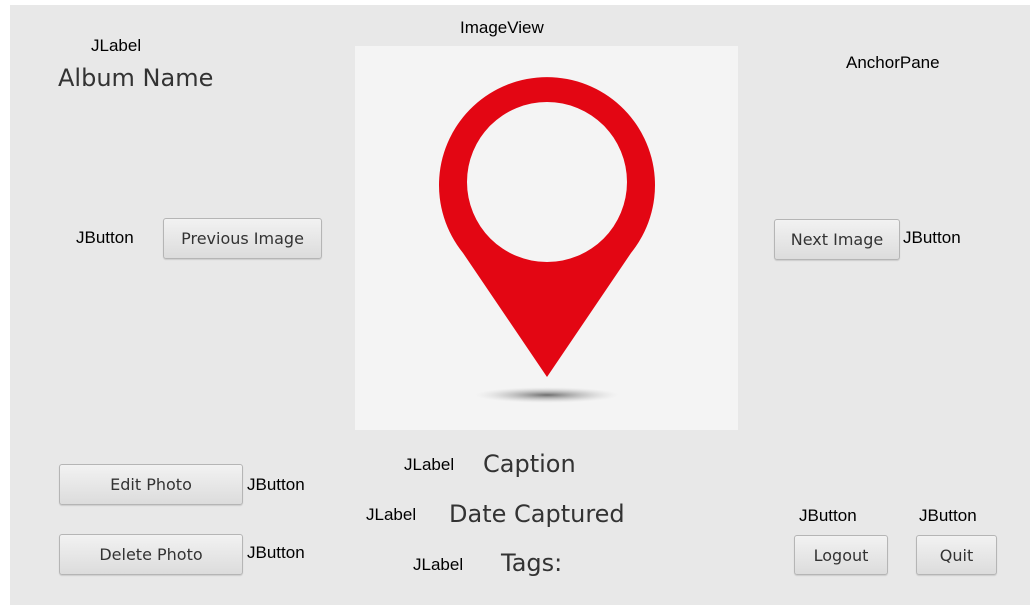  Describe the element at coordinates (837, 239) in the screenshot. I see `next-image-button: Next Image` at that location.